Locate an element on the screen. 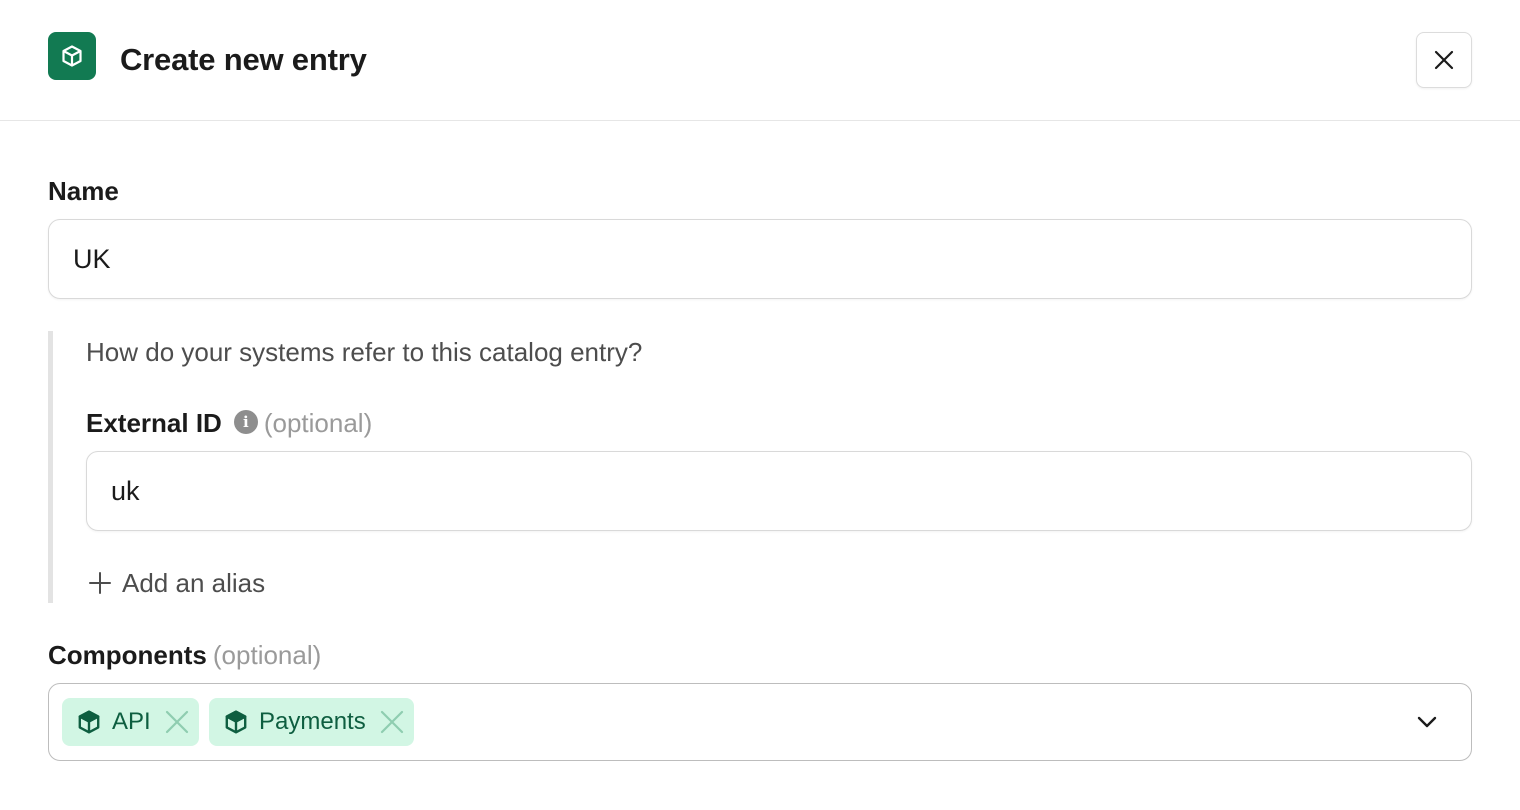  plus-icon is located at coordinates (100, 583).